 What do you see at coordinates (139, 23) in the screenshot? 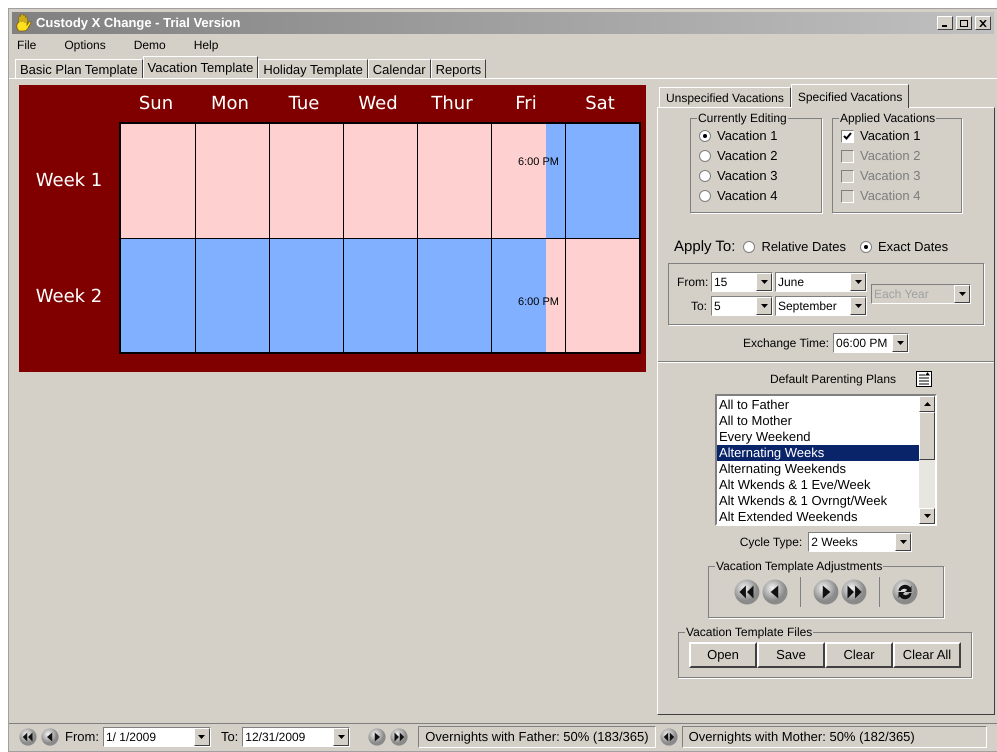
I see `window-title: Custody X Change - Trial Version` at bounding box center [139, 23].